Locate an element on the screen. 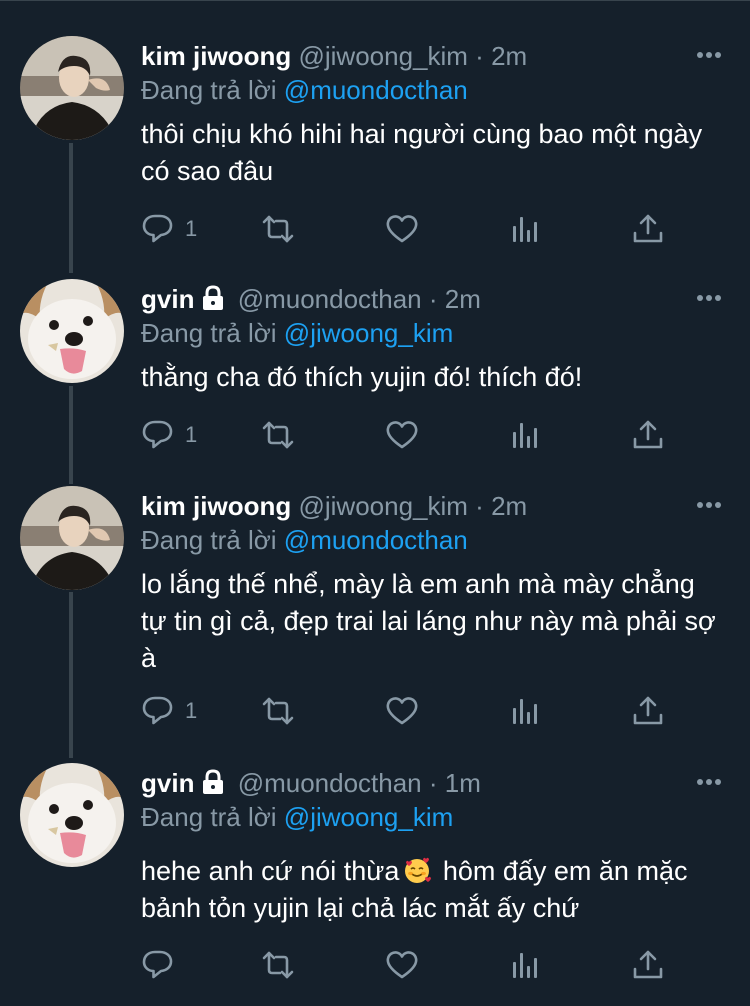  tweet-actions is located at coordinates (421, 965).